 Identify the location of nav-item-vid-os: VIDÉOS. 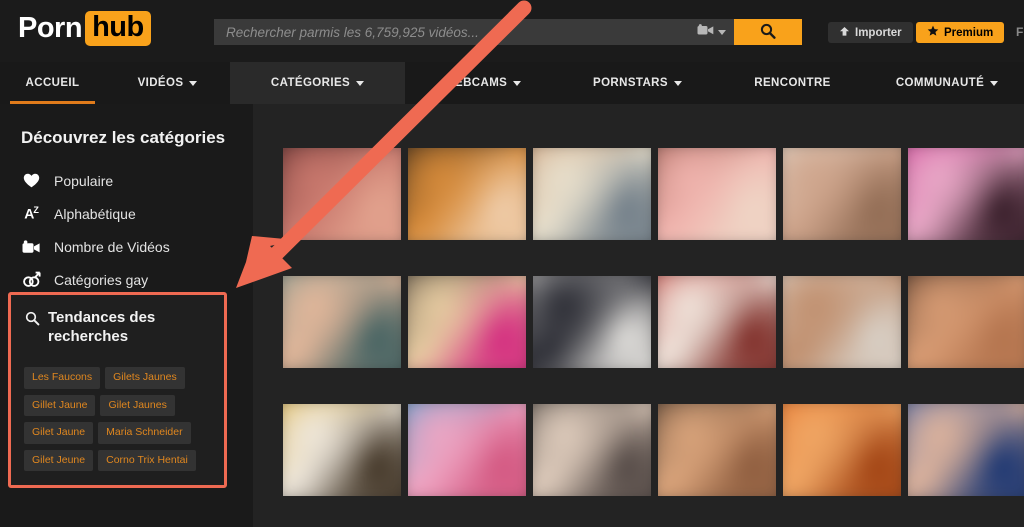
(167, 83).